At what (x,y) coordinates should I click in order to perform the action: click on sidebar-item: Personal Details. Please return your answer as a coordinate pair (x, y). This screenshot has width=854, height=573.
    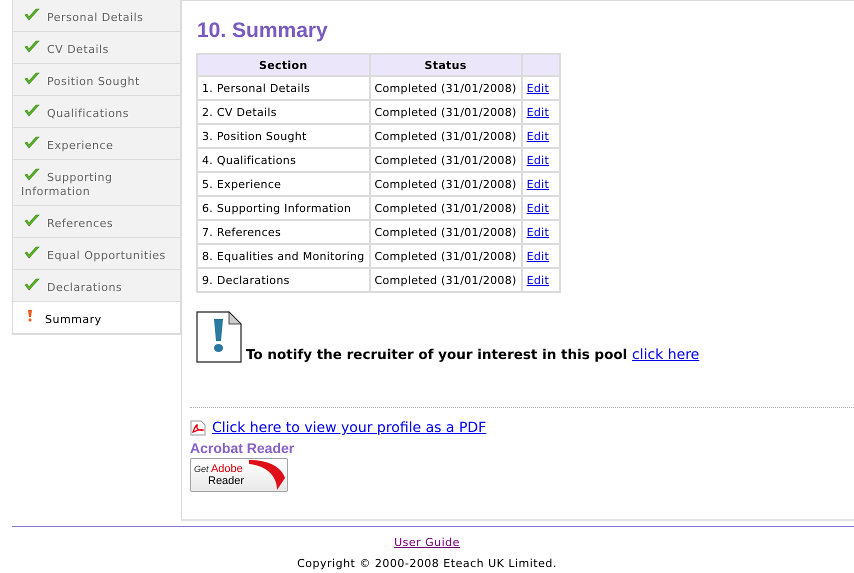
    Looking at the image, I should click on (96, 16).